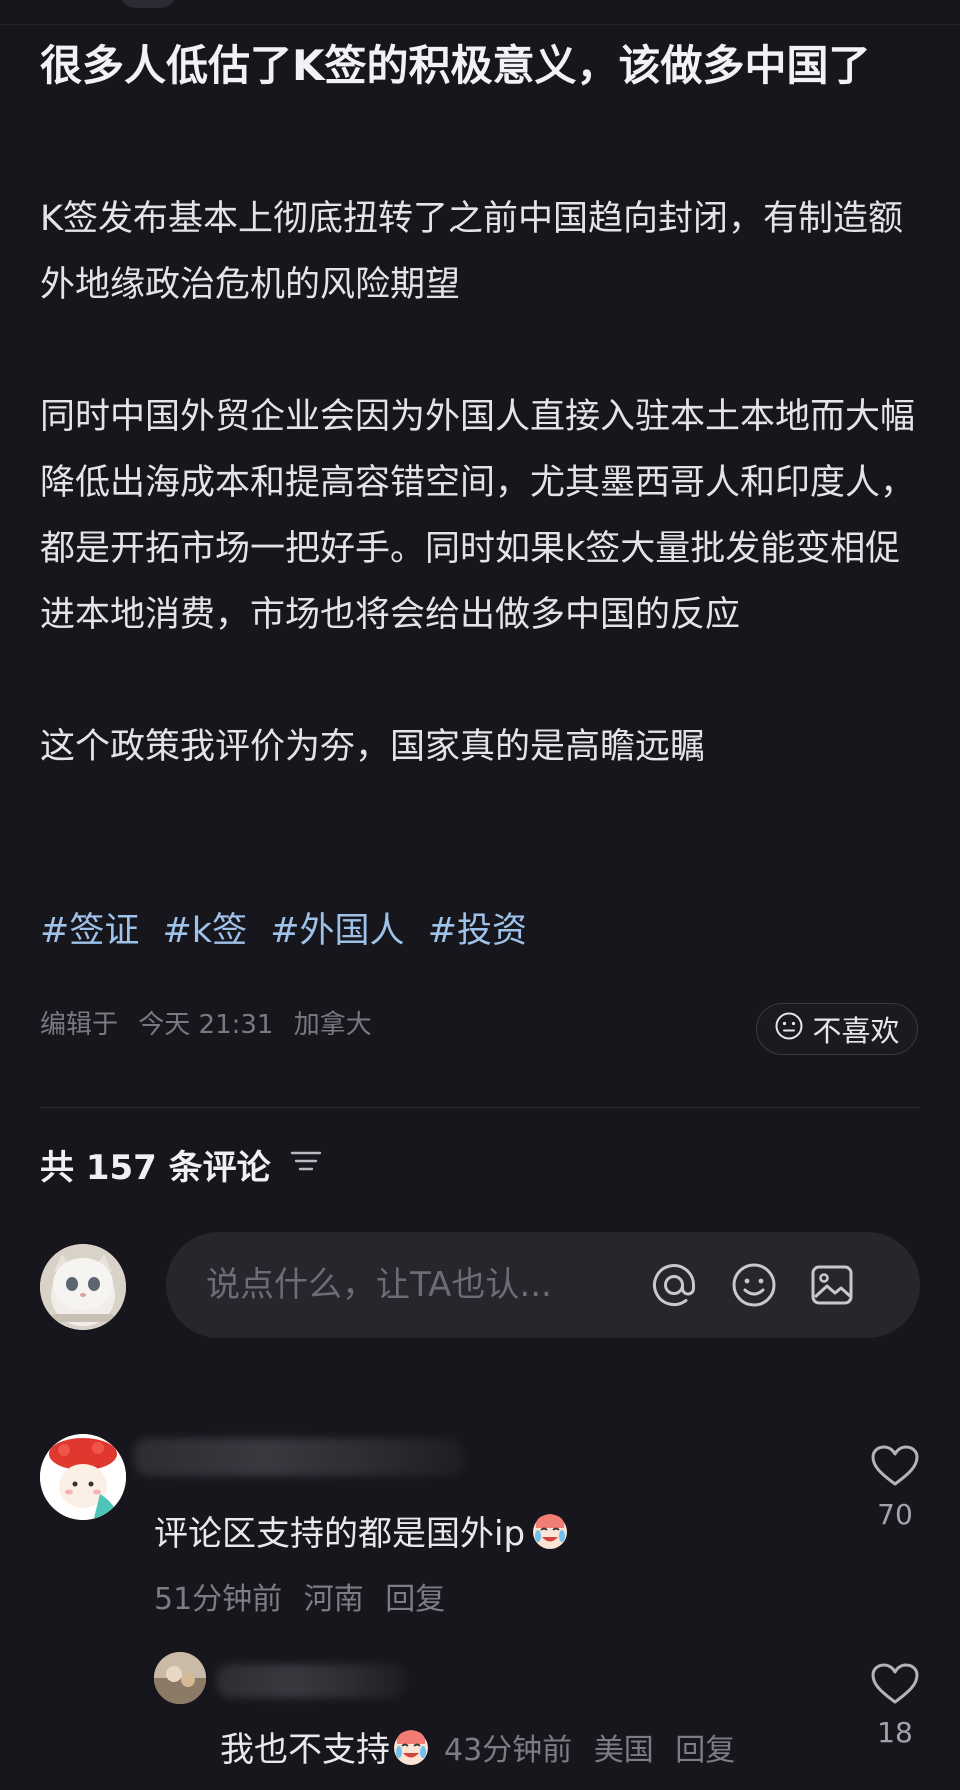 The image size is (960, 1790). Describe the element at coordinates (480, 24) in the screenshot. I see `top-divider` at that location.